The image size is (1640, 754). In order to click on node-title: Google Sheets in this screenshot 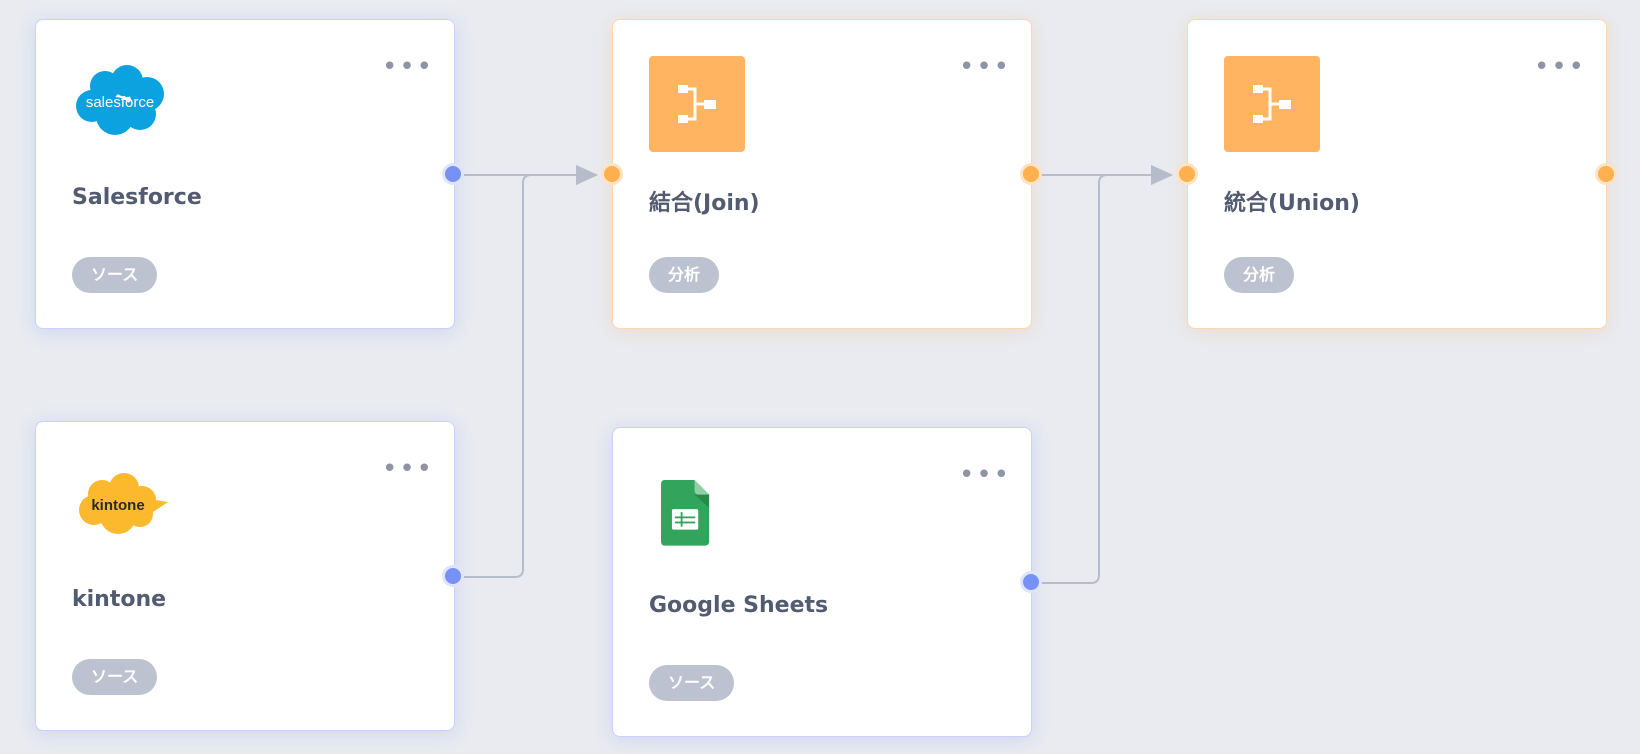, I will do `click(739, 605)`.